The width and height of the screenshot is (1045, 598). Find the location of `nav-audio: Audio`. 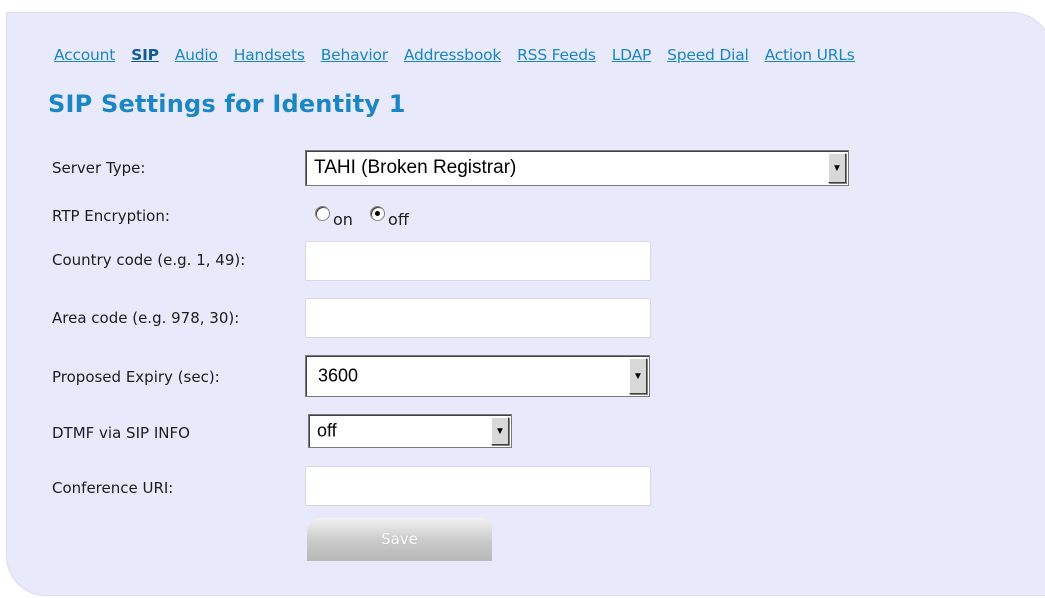

nav-audio: Audio is located at coordinates (196, 55).